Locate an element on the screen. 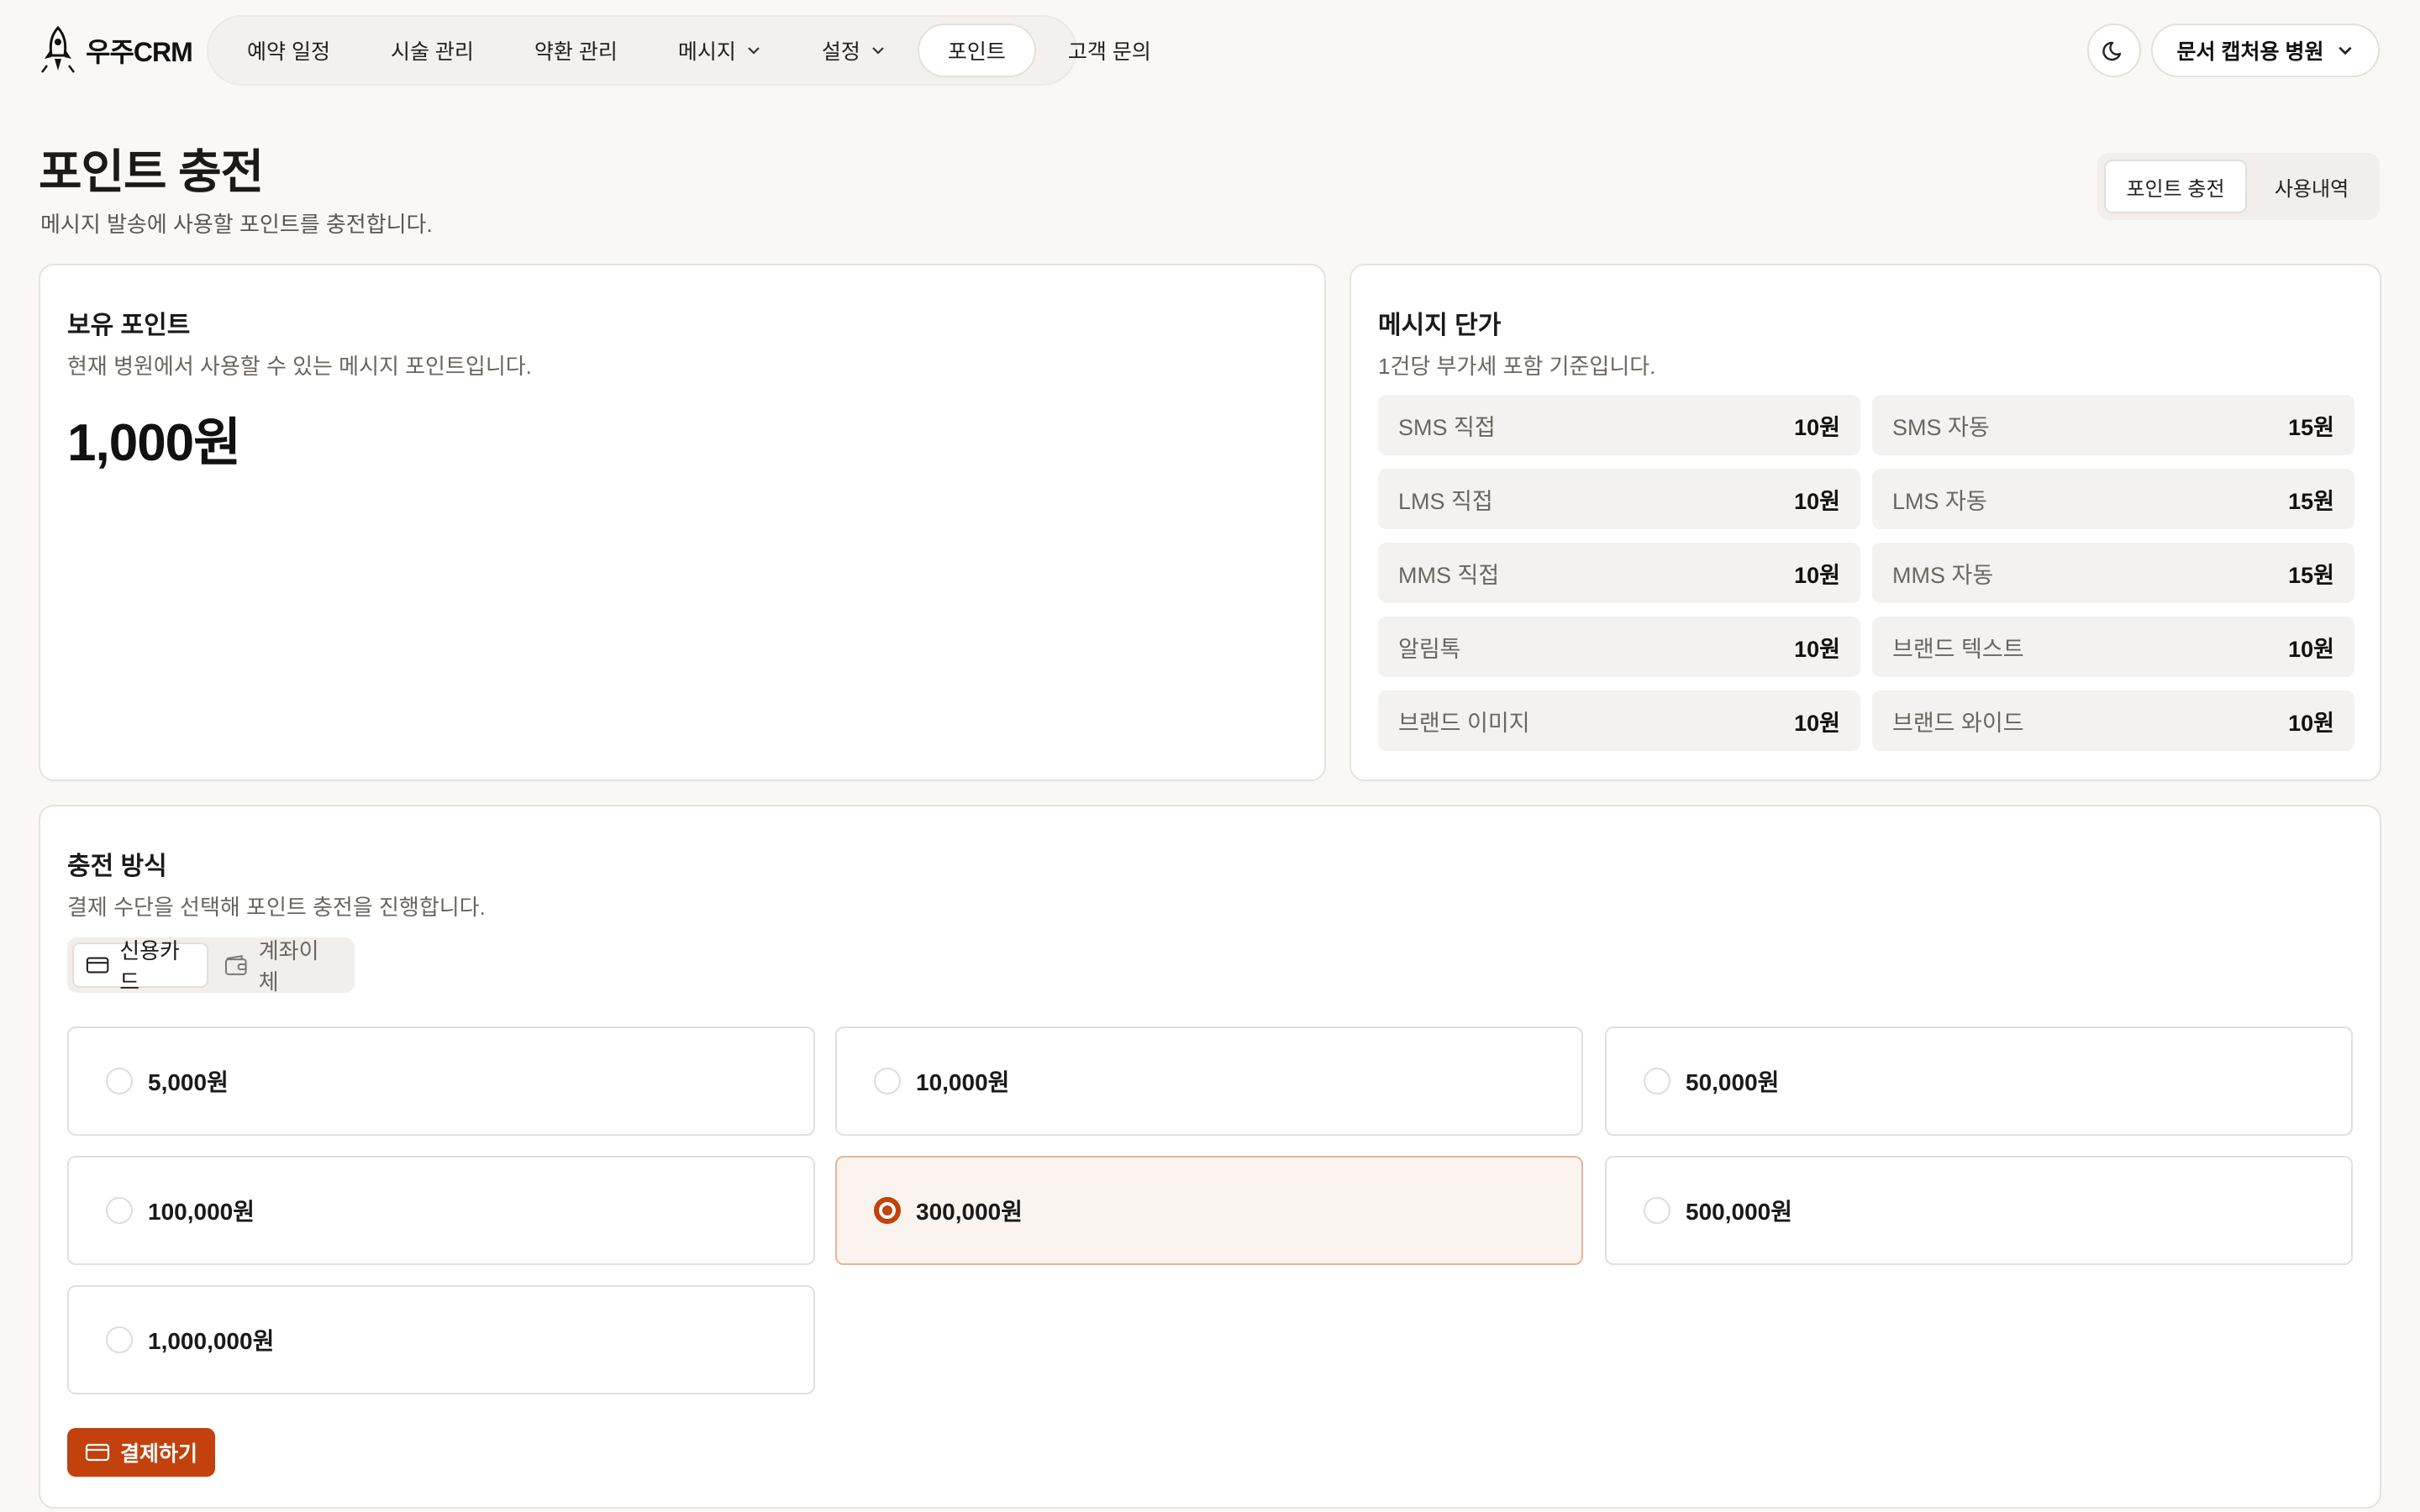 This screenshot has height=1512, width=2420. rocket-icon is located at coordinates (58, 49).